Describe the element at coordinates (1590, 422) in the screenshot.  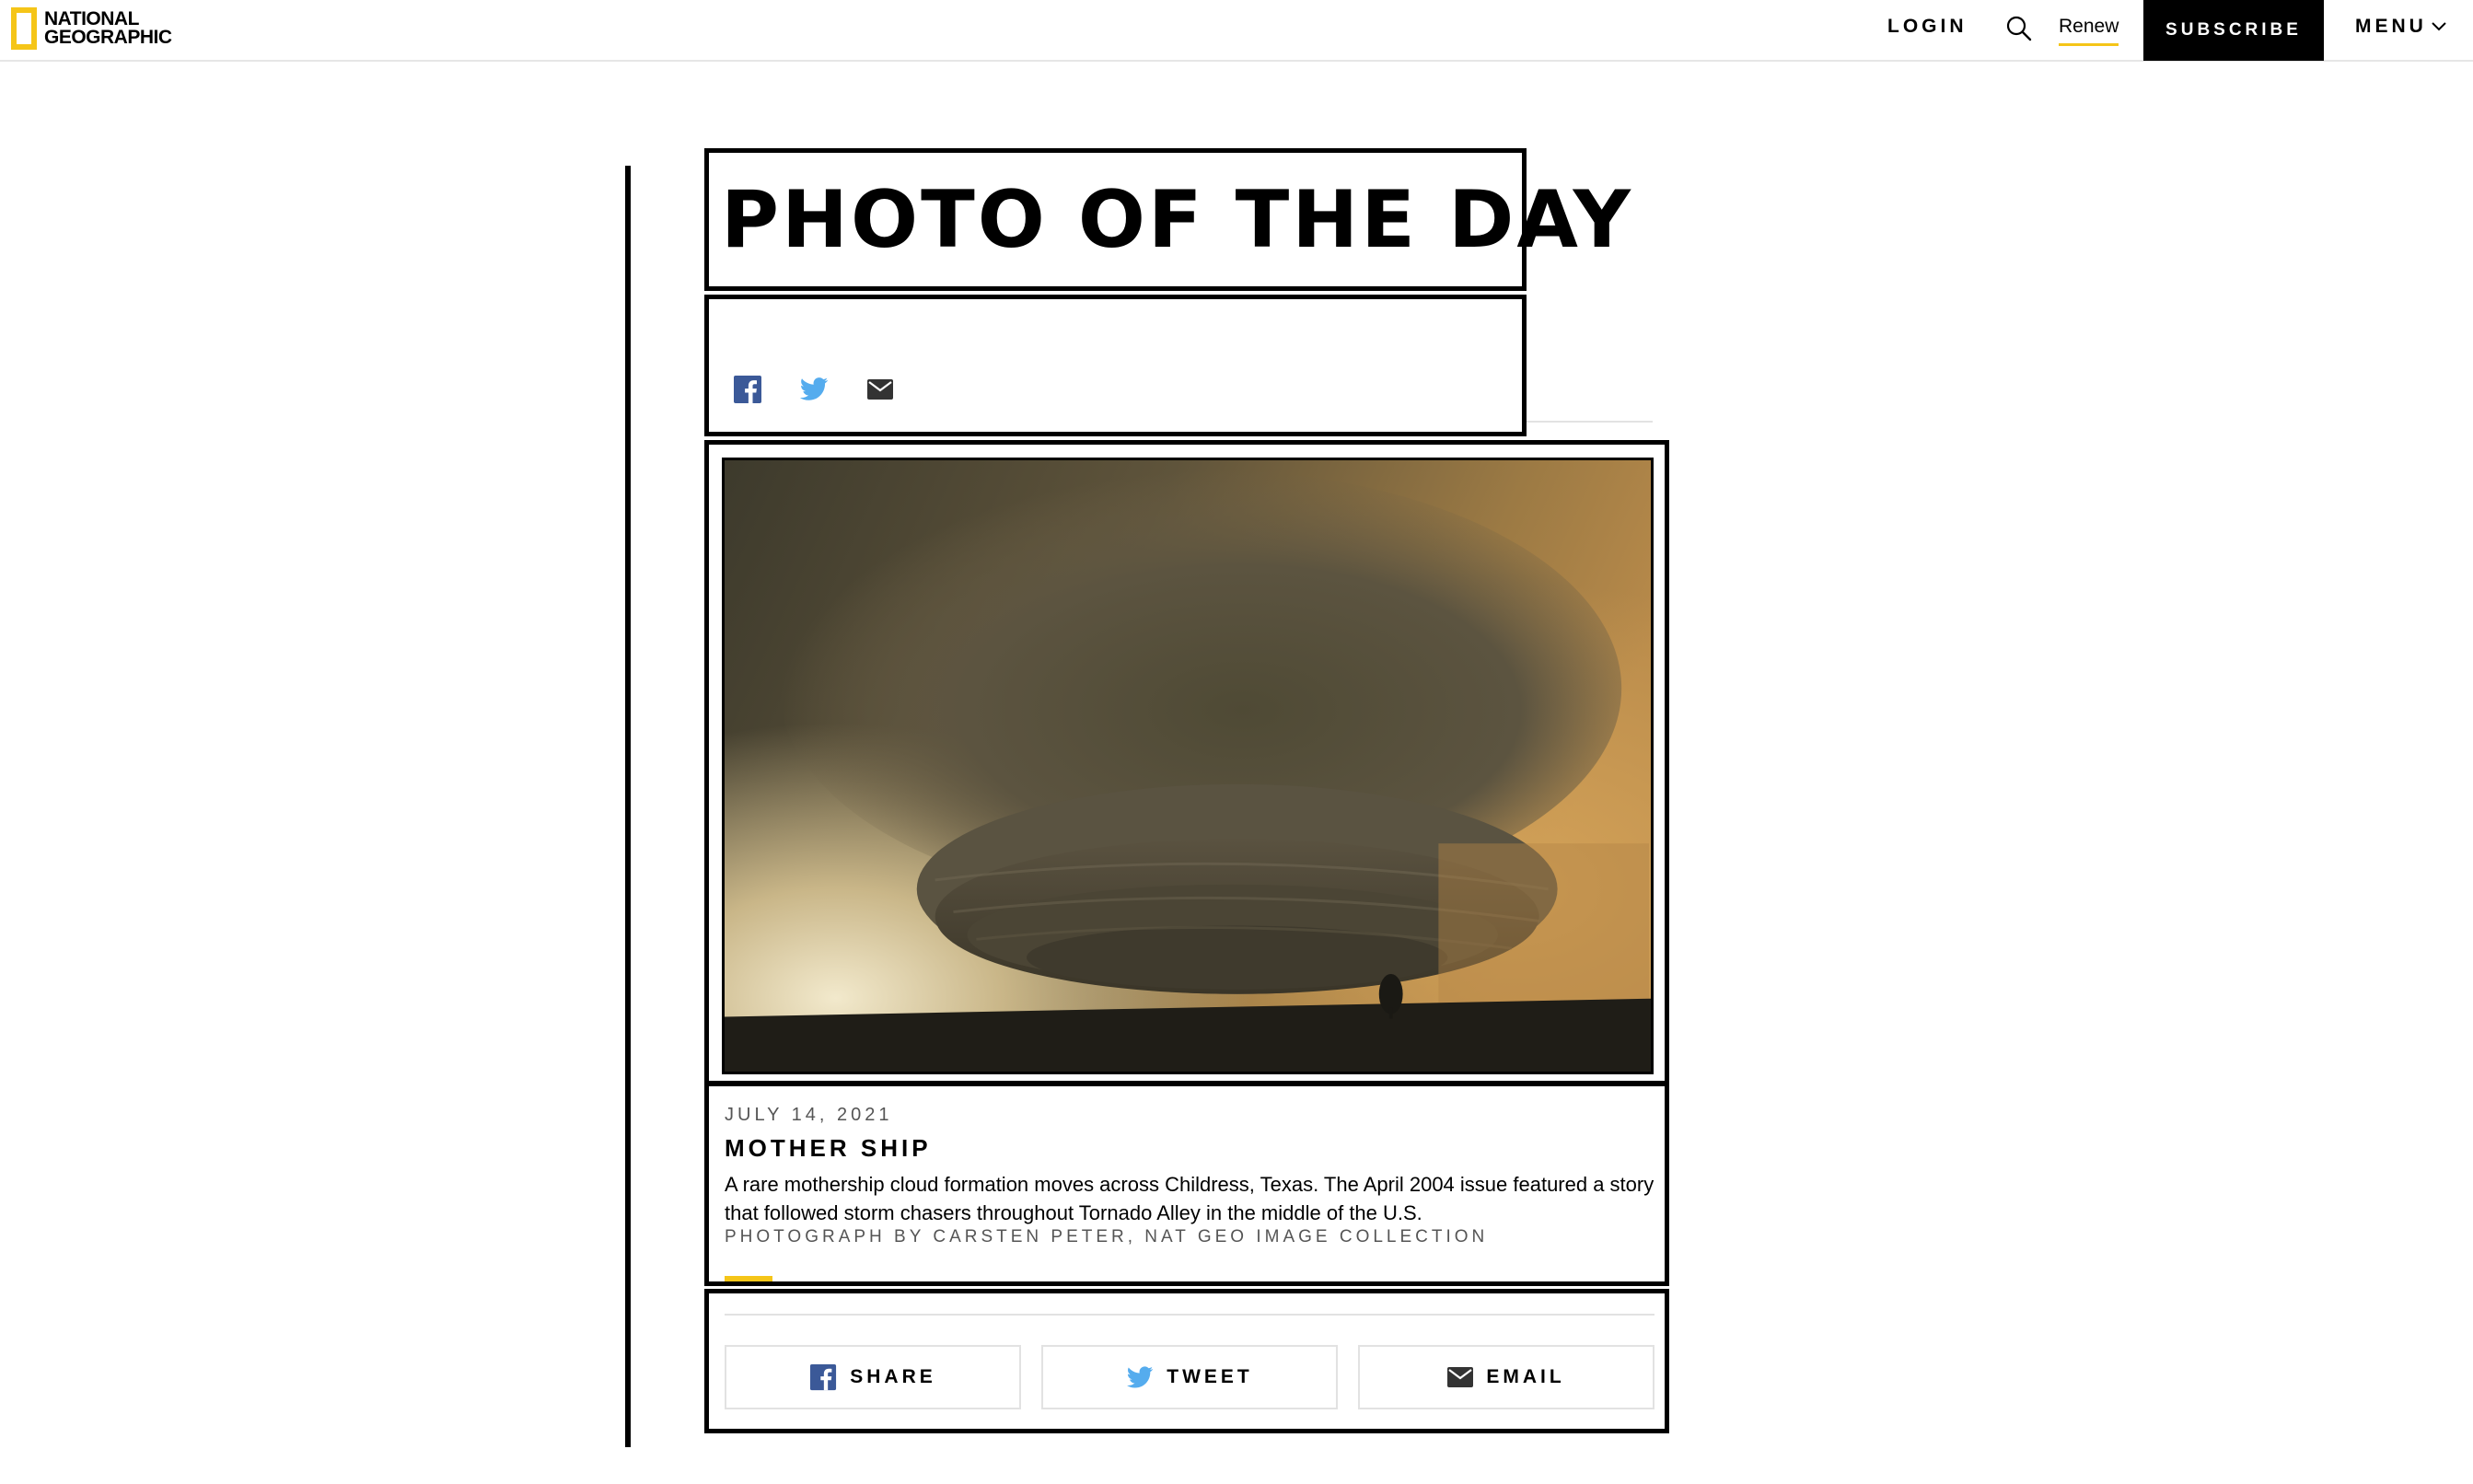
I see `header-divider` at that location.